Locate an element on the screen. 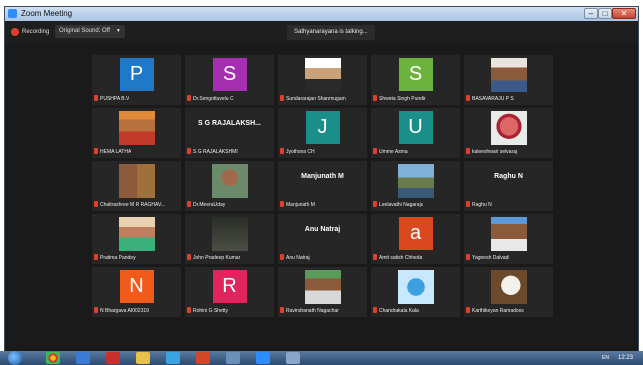 The height and width of the screenshot is (365, 643). participant-tile: John Pradeep Kumar is located at coordinates (229, 239).